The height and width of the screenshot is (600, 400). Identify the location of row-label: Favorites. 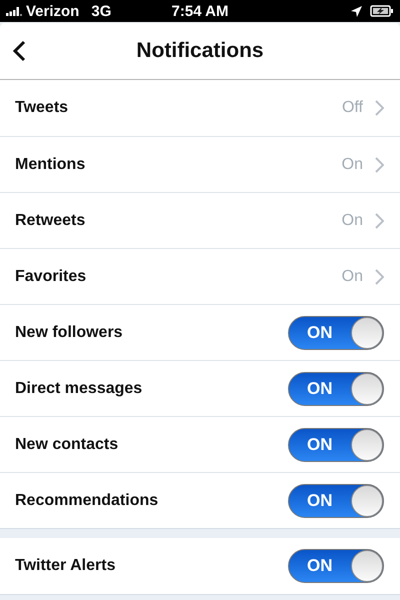
(50, 277).